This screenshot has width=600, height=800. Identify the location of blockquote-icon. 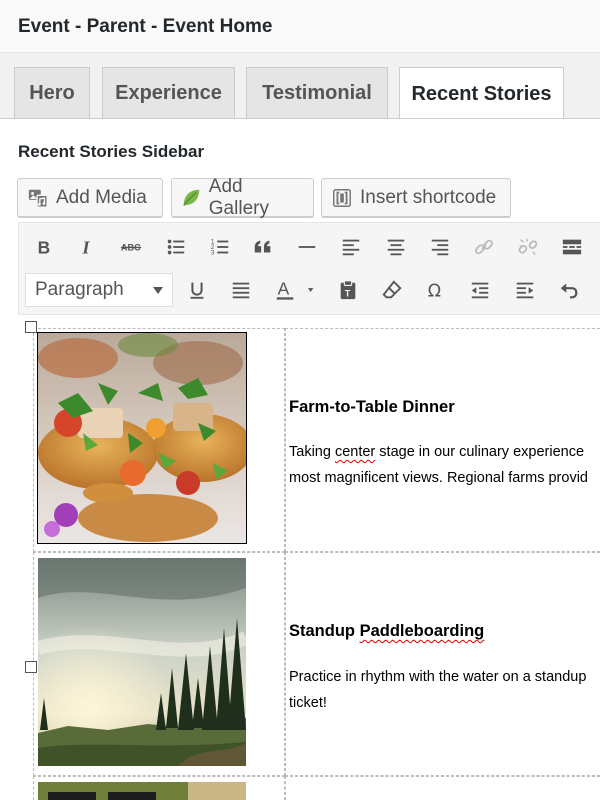
(263, 247).